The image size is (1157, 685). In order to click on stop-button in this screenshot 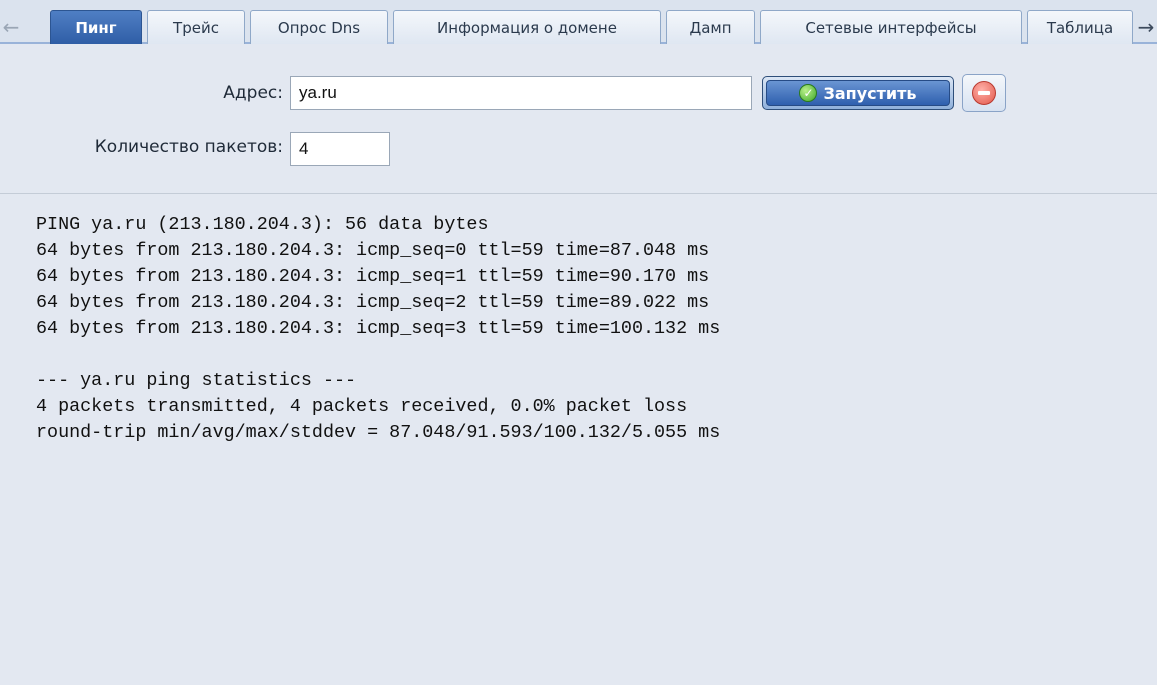, I will do `click(984, 93)`.